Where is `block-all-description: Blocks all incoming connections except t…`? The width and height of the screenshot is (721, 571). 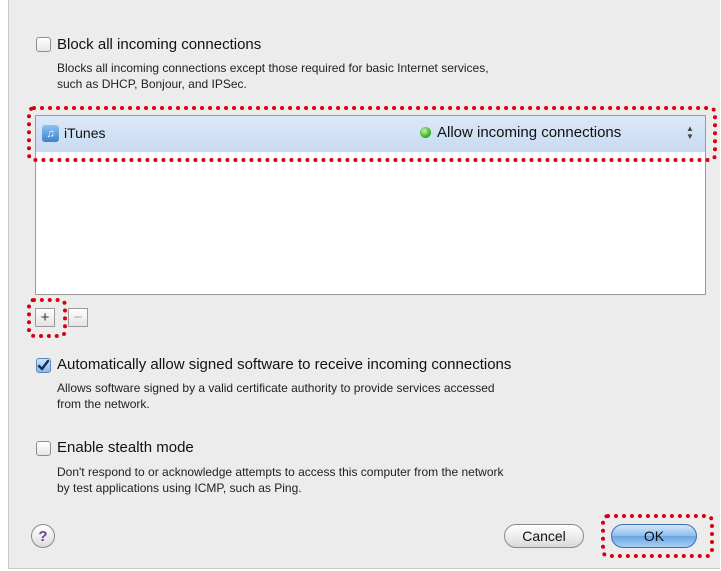
block-all-description: Blocks all incoming connections except t… is located at coordinates (273, 76).